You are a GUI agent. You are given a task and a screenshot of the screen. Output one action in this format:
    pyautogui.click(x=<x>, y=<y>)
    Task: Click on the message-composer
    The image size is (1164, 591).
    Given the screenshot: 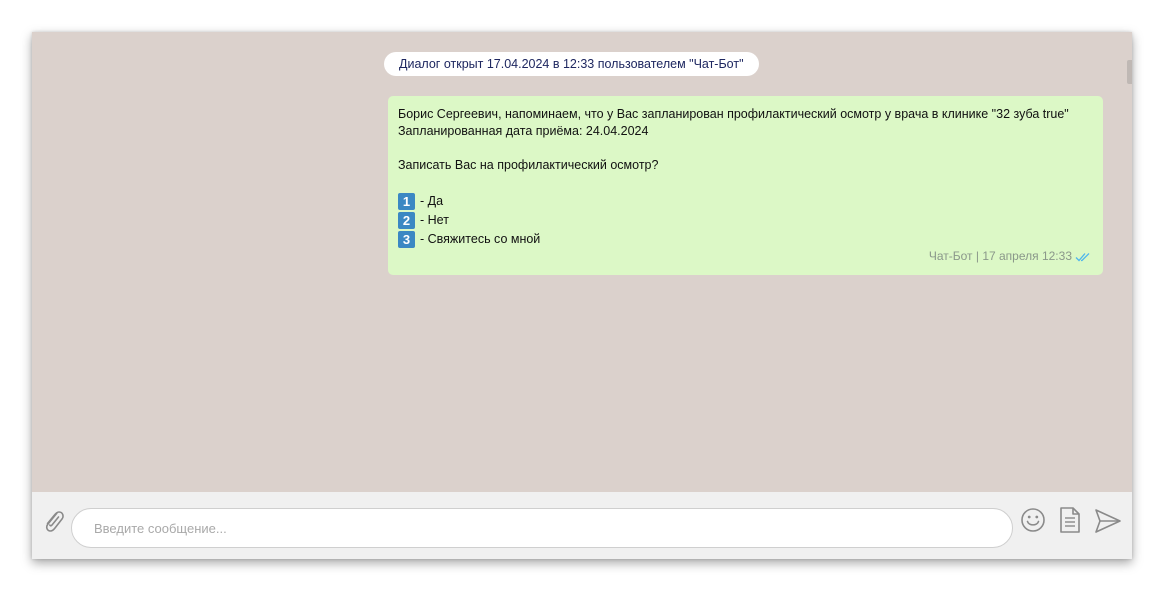 What is the action you would take?
    pyautogui.click(x=582, y=525)
    